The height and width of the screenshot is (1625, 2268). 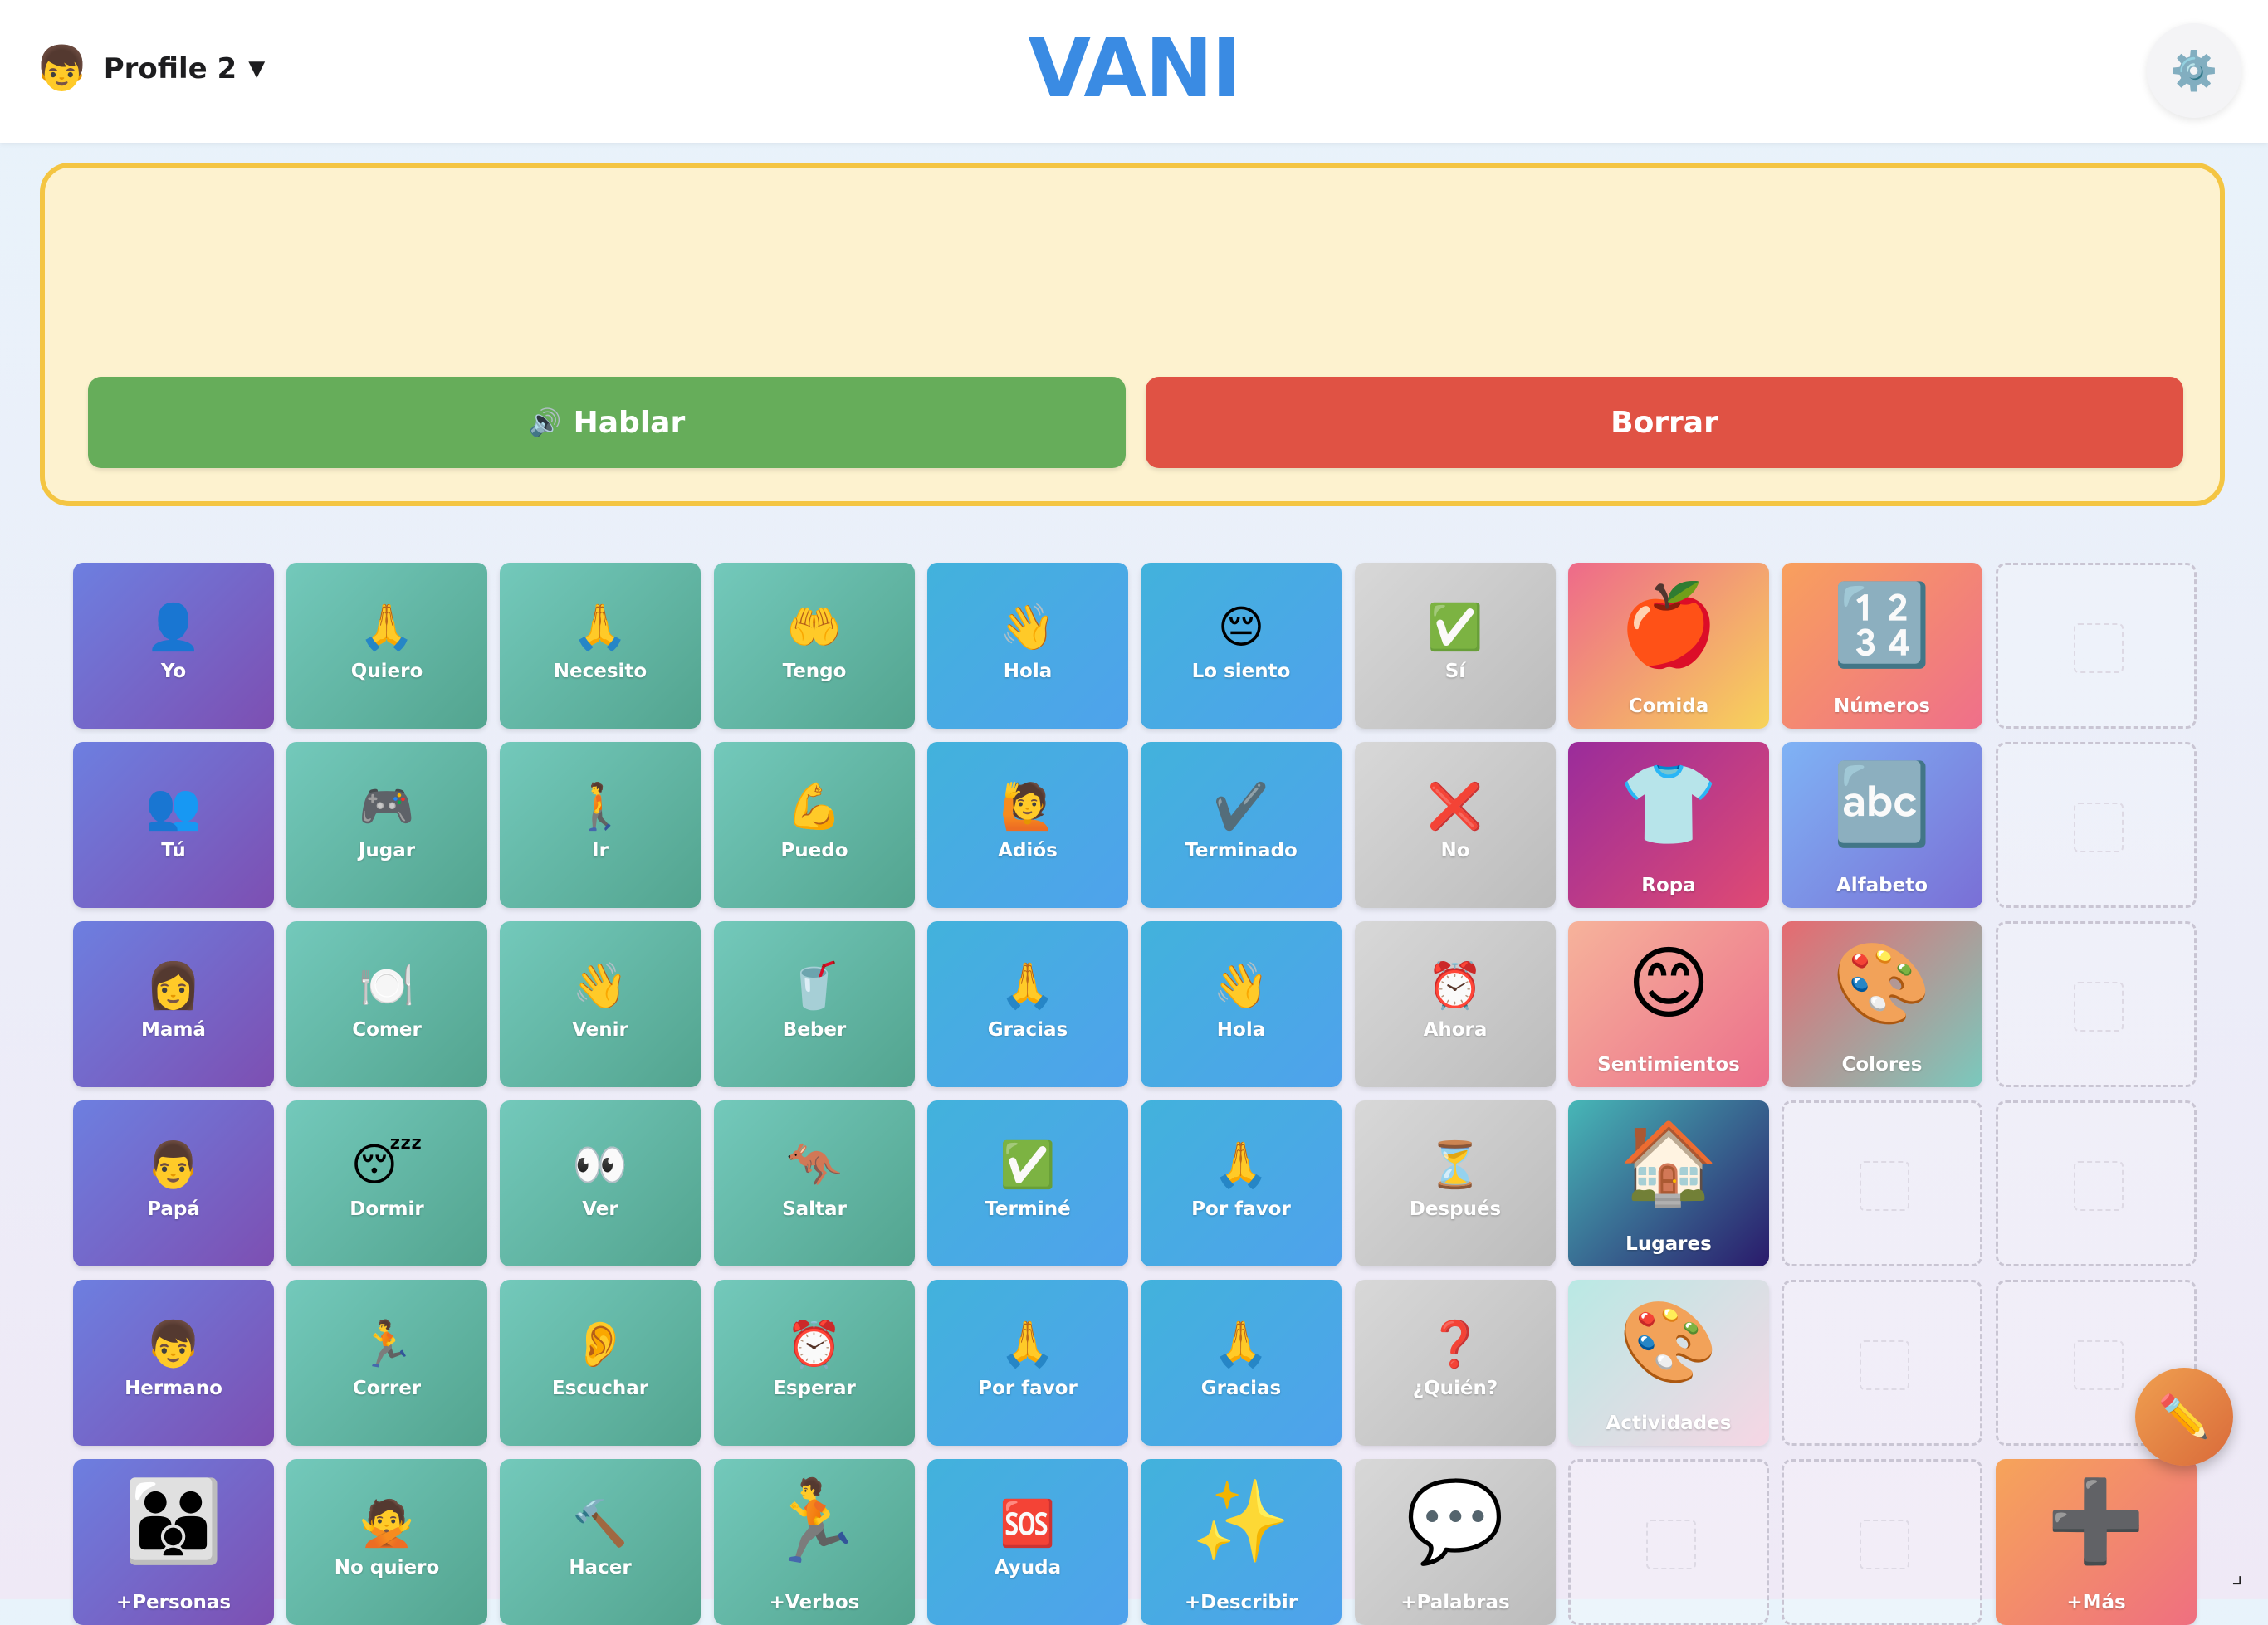 What do you see at coordinates (1132, 266) in the screenshot?
I see `sentence-strip` at bounding box center [1132, 266].